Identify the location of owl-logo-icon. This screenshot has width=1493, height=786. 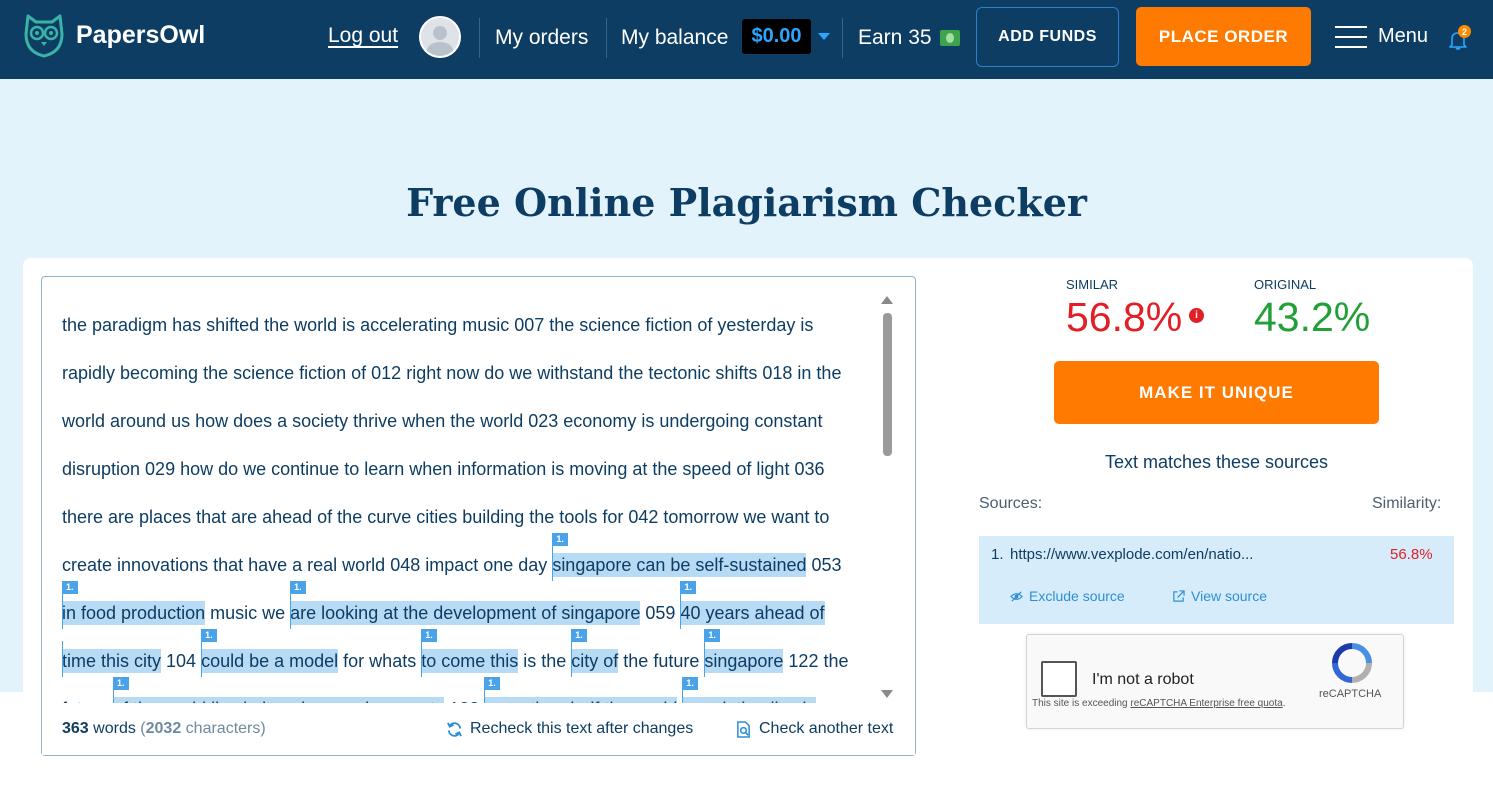
(44, 36).